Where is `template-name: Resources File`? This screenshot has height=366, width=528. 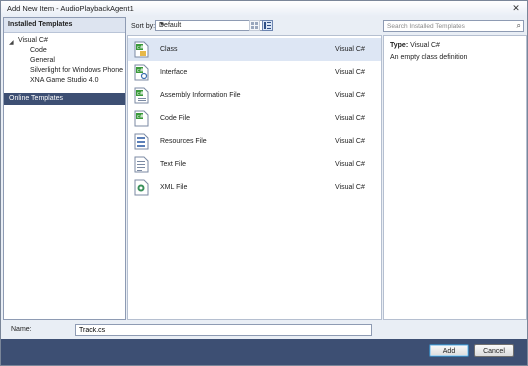
template-name: Resources File is located at coordinates (183, 141).